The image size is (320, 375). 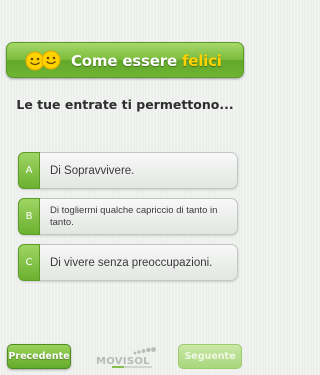 What do you see at coordinates (125, 357) in the screenshot?
I see `footer-bar: Precedente MOVISOL Seguente` at bounding box center [125, 357].